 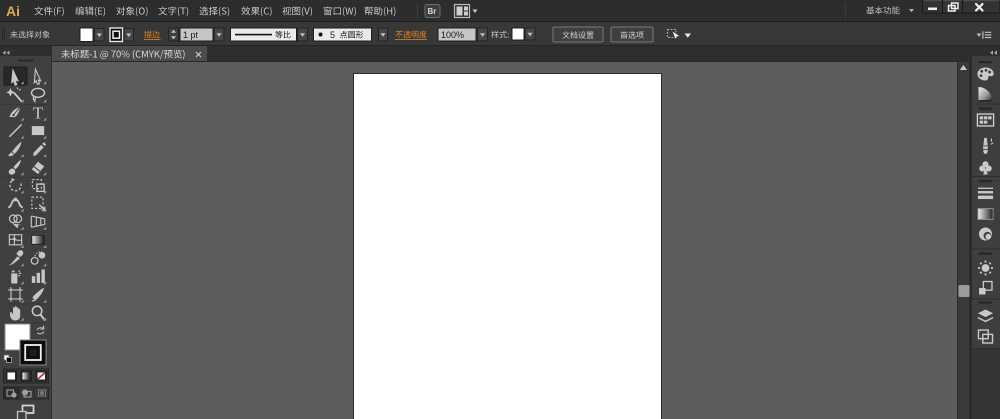 What do you see at coordinates (13, 11) in the screenshot?
I see `svg-text: Ai` at bounding box center [13, 11].